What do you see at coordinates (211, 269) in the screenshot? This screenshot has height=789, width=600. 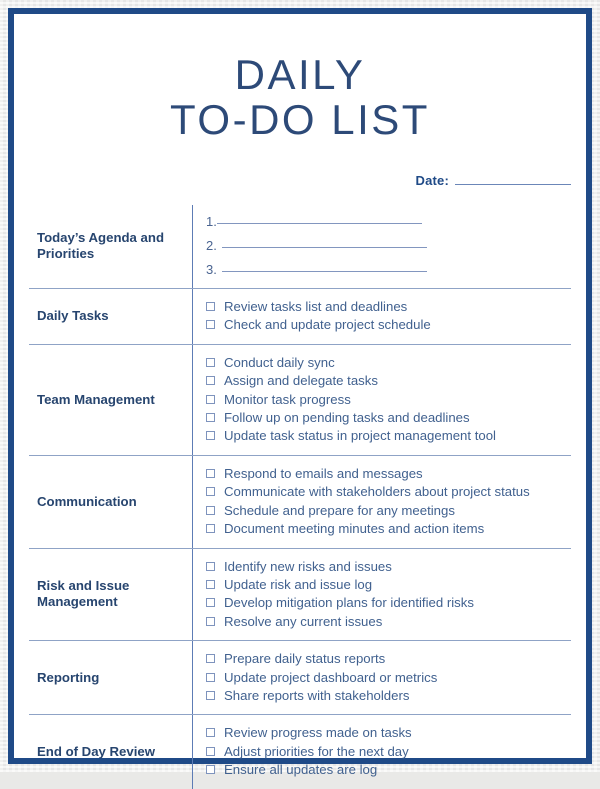 I see `agenda-number: 3.` at bounding box center [211, 269].